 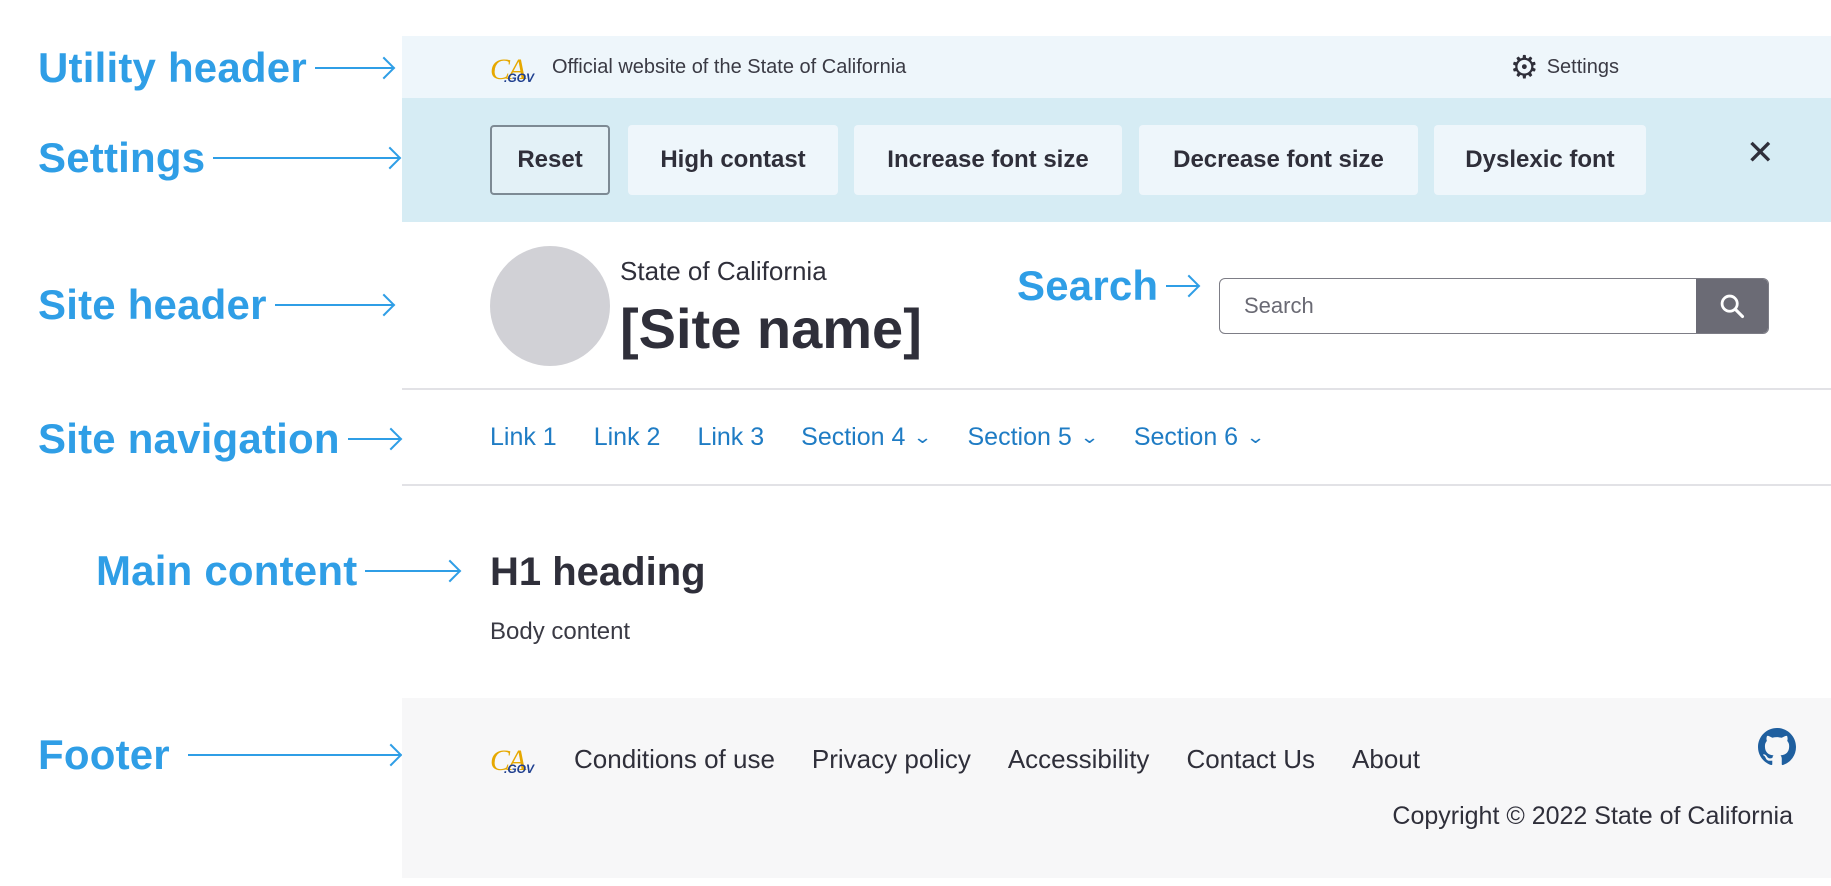 What do you see at coordinates (853, 436) in the screenshot?
I see `nav-section-label: Section 4` at bounding box center [853, 436].